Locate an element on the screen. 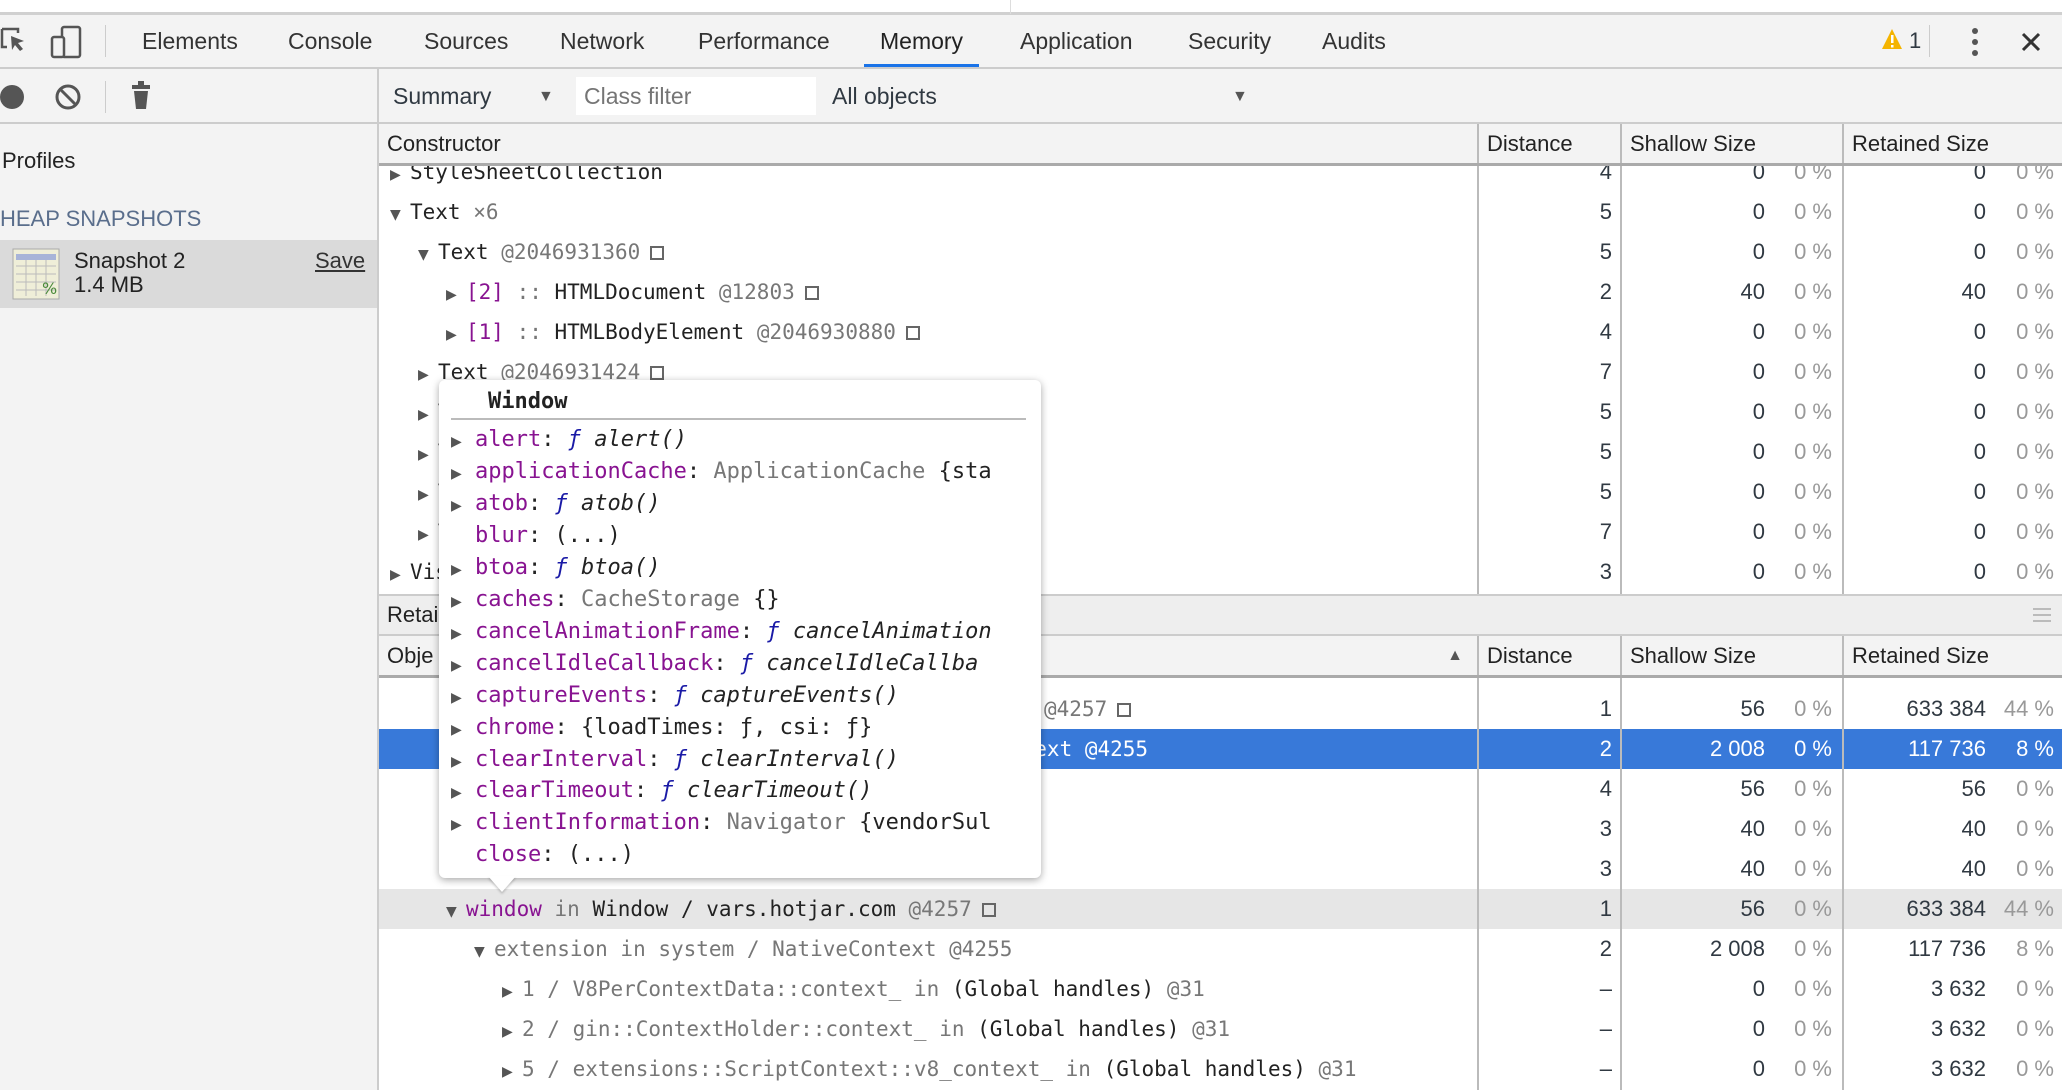  resize-handle-icon is located at coordinates (2042, 615).